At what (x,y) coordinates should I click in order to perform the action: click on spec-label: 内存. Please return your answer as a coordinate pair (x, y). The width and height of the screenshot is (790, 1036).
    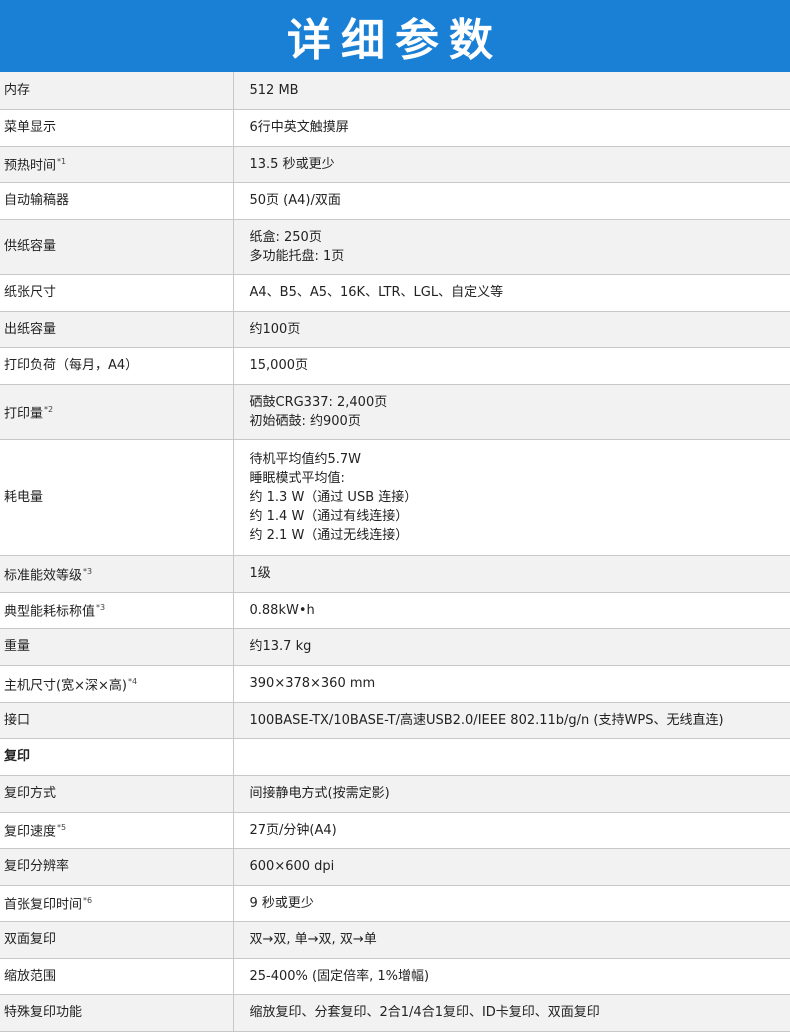
    Looking at the image, I should click on (17, 90).